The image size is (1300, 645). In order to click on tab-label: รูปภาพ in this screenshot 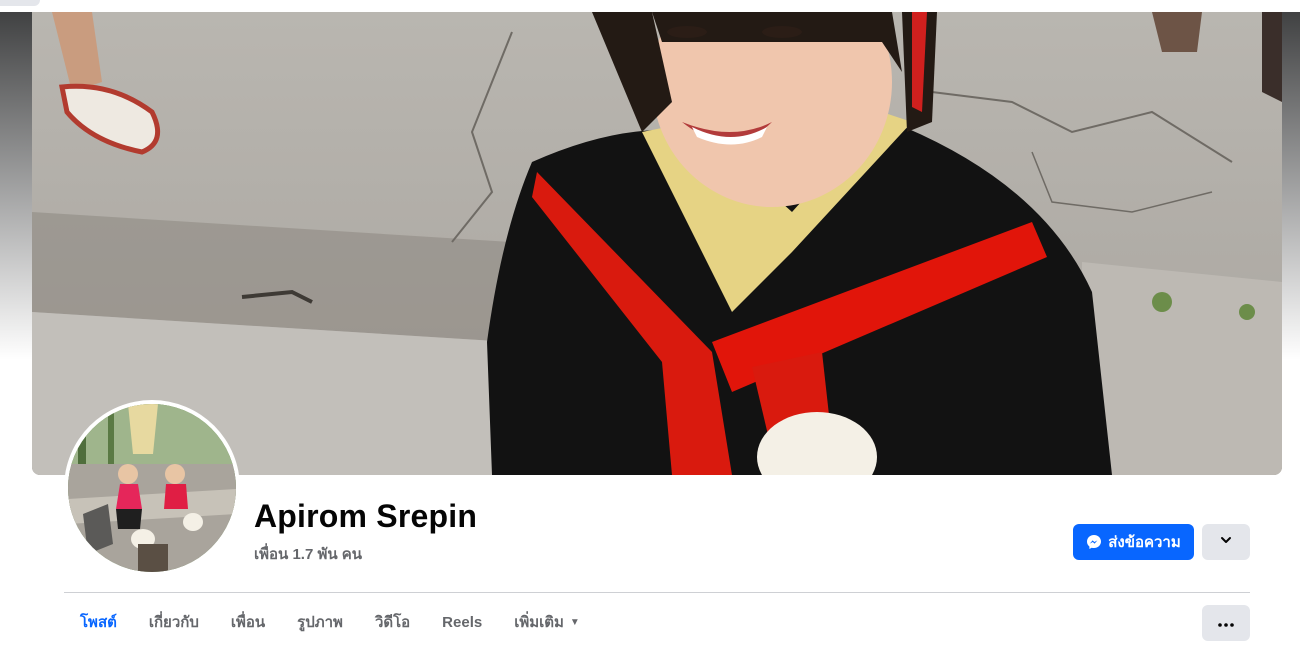, I will do `click(320, 622)`.